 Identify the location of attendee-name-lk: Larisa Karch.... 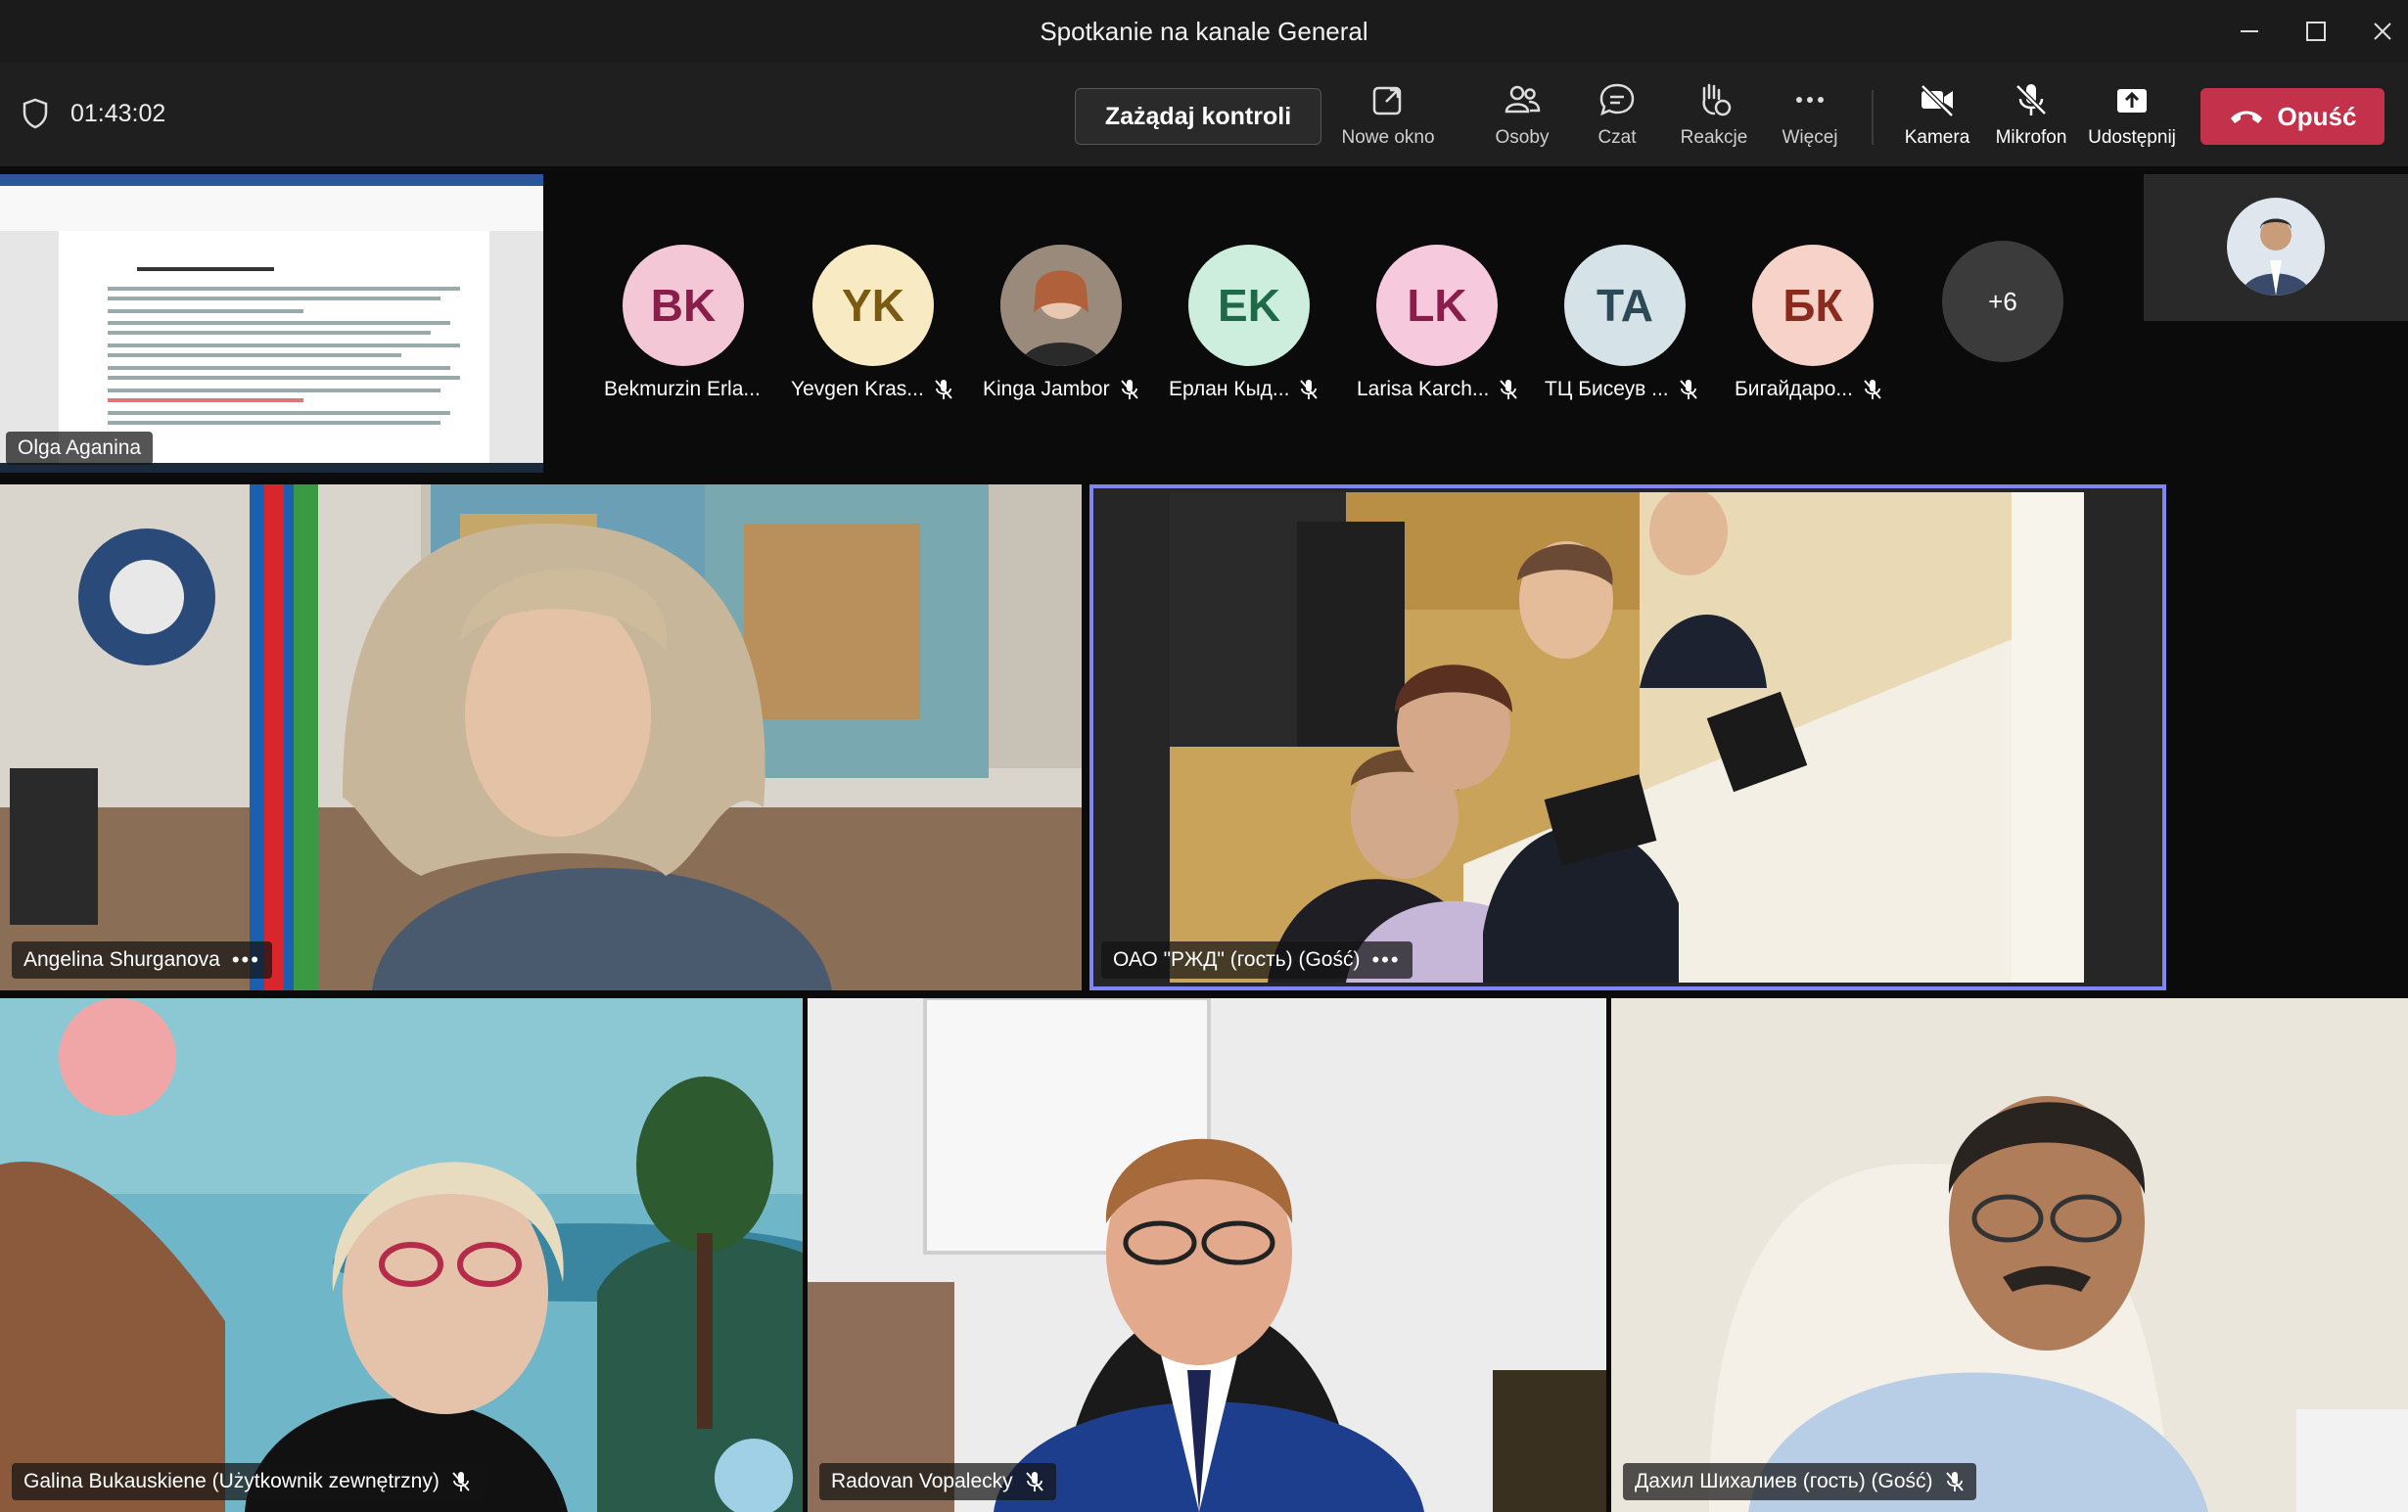
(1437, 389).